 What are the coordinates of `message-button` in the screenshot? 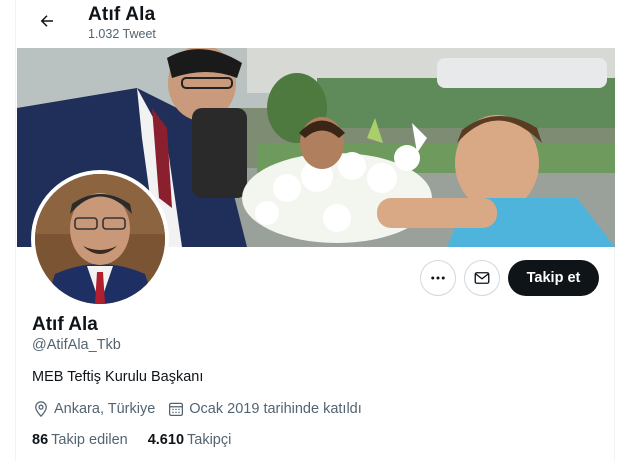 It's located at (482, 278).